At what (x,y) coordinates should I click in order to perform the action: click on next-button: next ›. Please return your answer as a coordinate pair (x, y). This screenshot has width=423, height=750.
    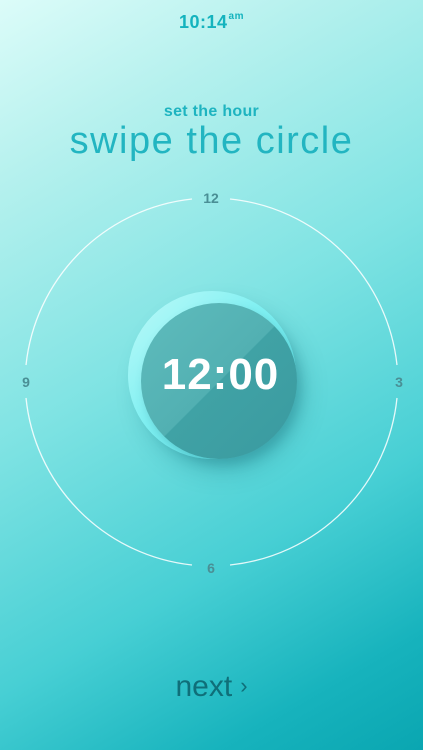
    Looking at the image, I should click on (211, 687).